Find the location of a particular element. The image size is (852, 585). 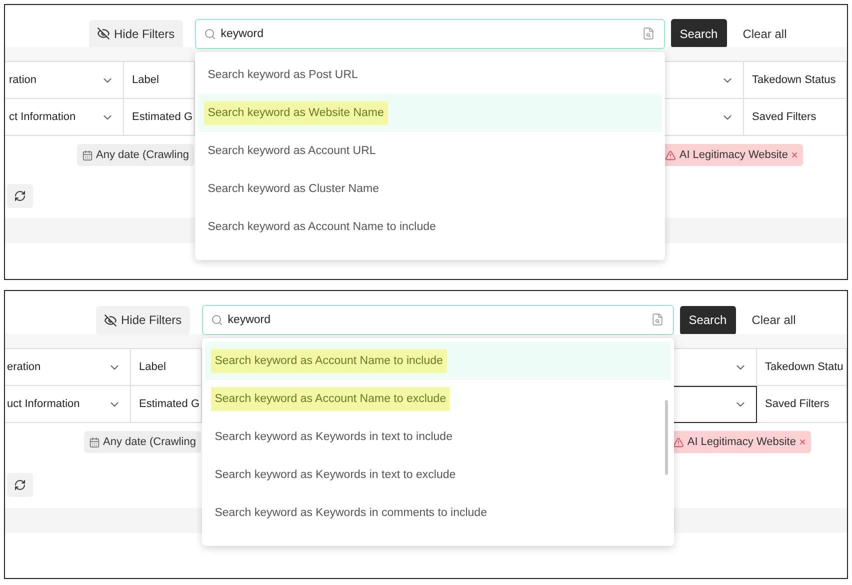

filter-dropdown: Takedown Statu is located at coordinates (802, 367).